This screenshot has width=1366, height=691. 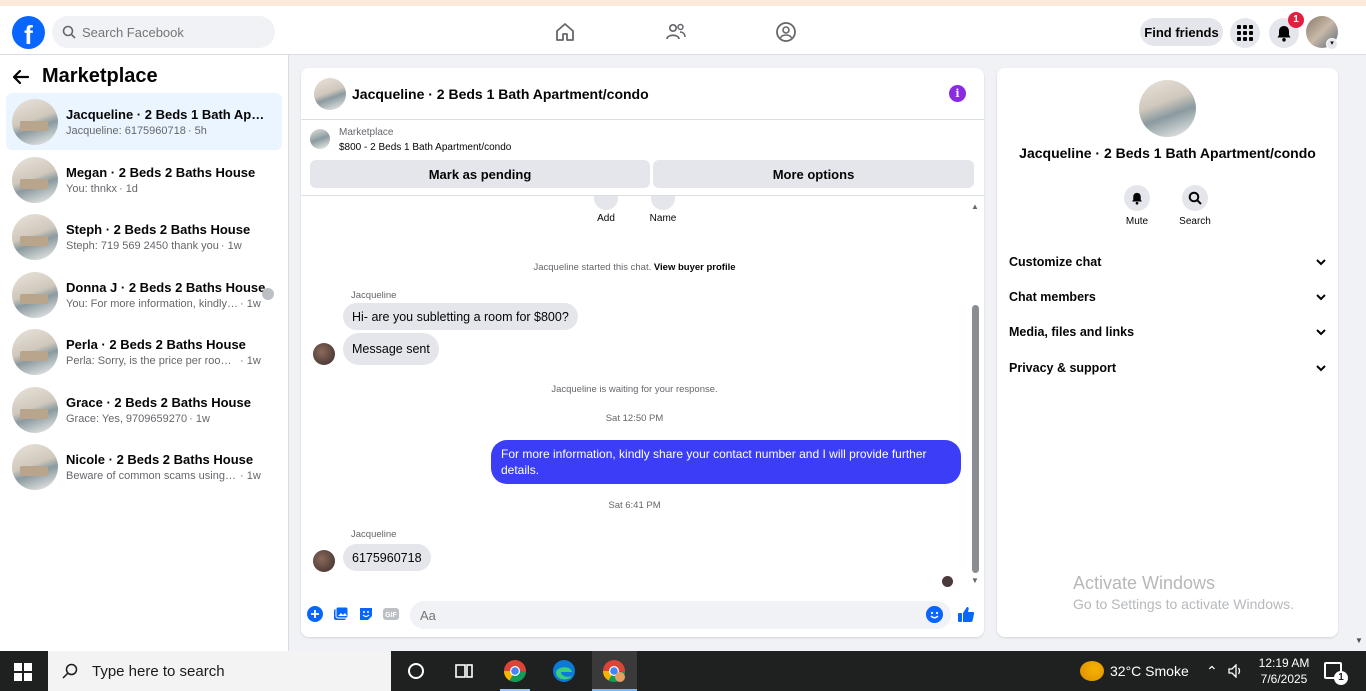 What do you see at coordinates (1296, 20) in the screenshot?
I see `notification-badge: 1` at bounding box center [1296, 20].